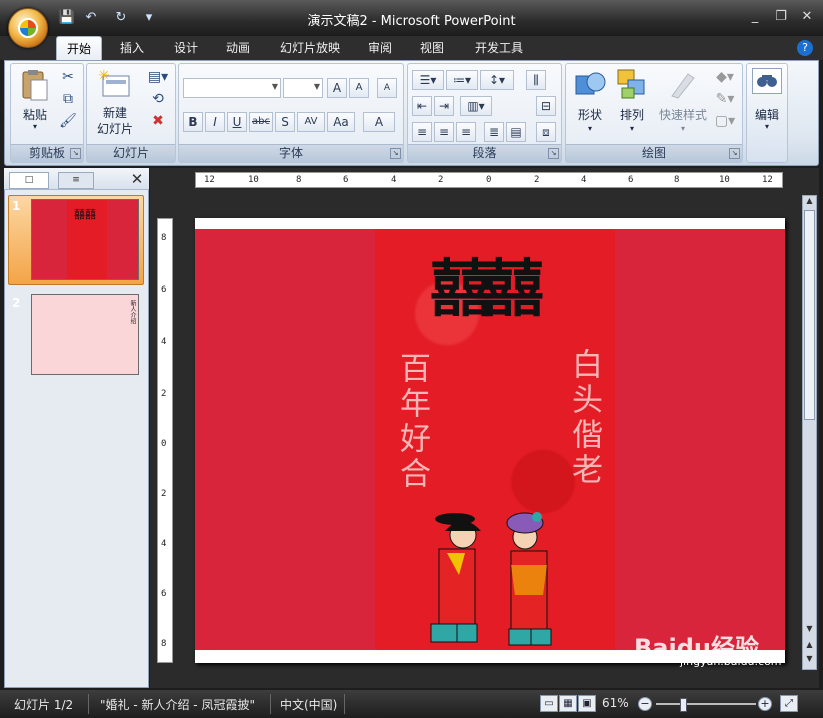 The image size is (823, 718). Describe the element at coordinates (193, 122) in the screenshot. I see `bold-button: B` at that location.